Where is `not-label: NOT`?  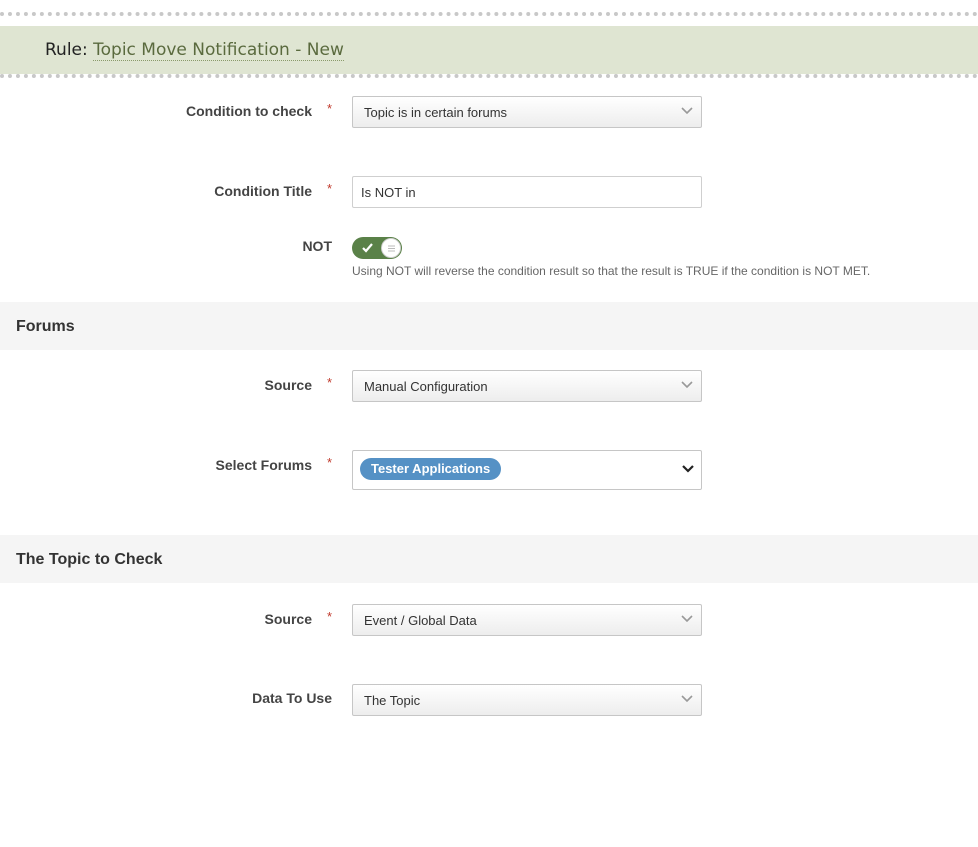 not-label: NOT is located at coordinates (317, 246).